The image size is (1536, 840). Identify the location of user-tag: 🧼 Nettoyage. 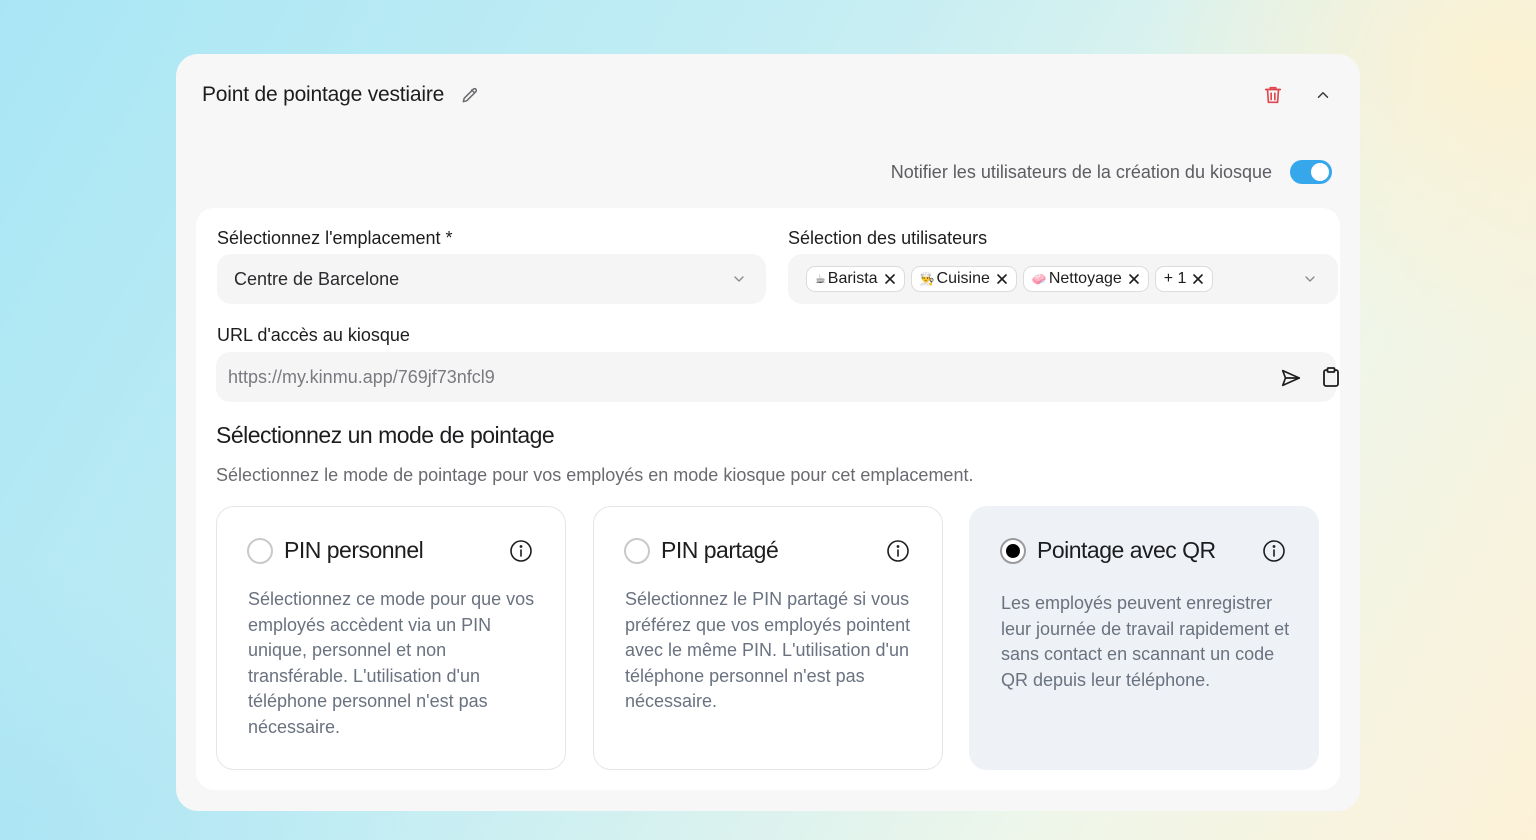
(1085, 279).